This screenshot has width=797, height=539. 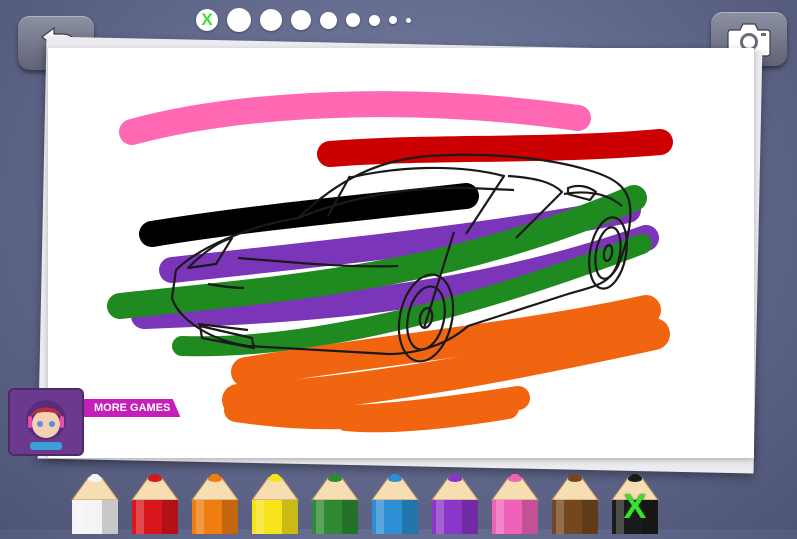 I want to click on pencil-black: X, so click(x=635, y=504).